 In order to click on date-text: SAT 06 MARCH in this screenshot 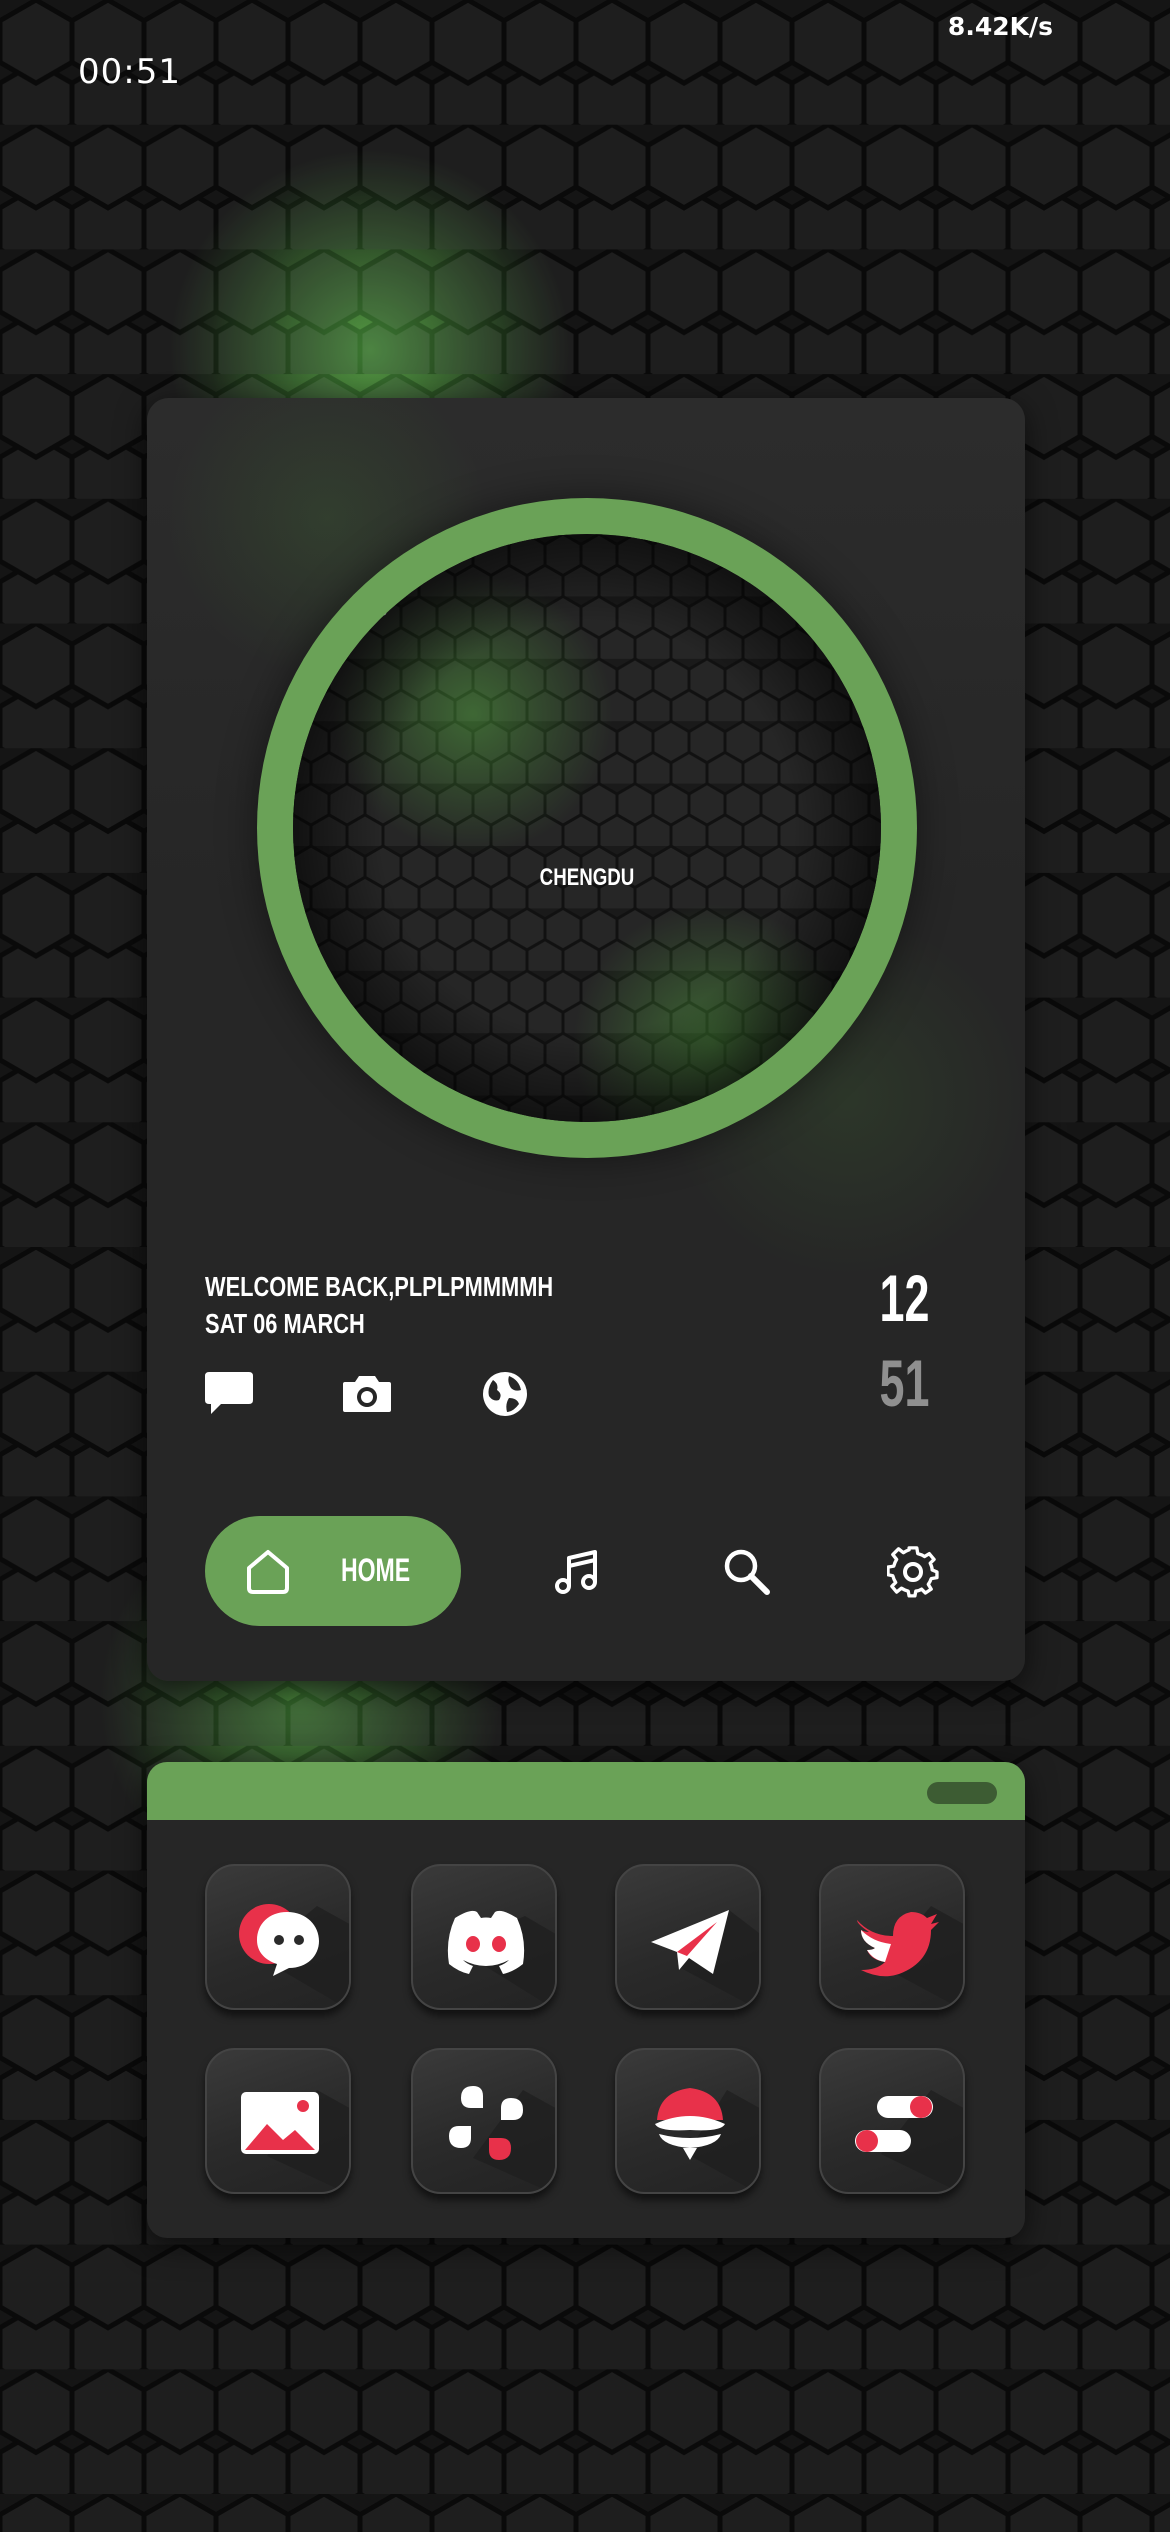, I will do `click(285, 1323)`.